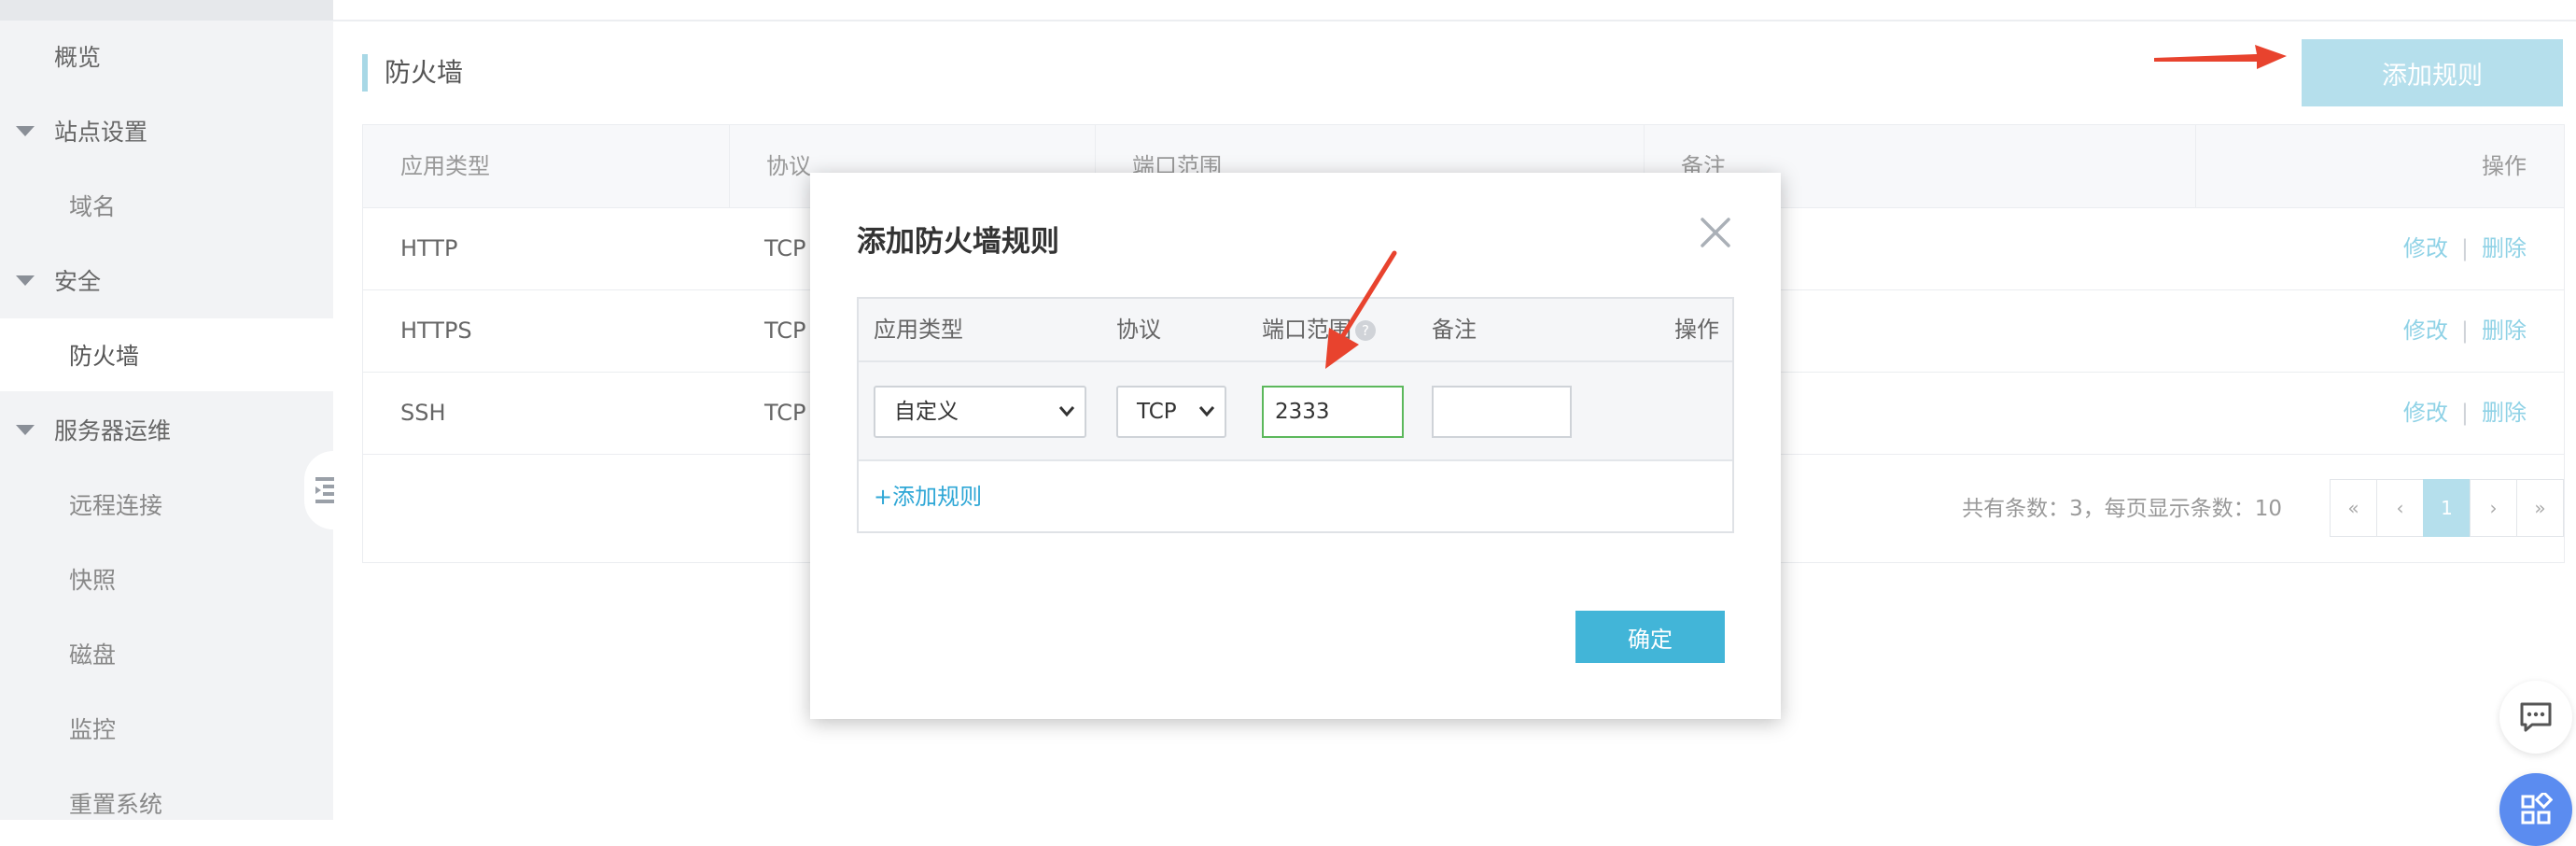  I want to click on sidebar-item-label: 磁盘, so click(93, 656).